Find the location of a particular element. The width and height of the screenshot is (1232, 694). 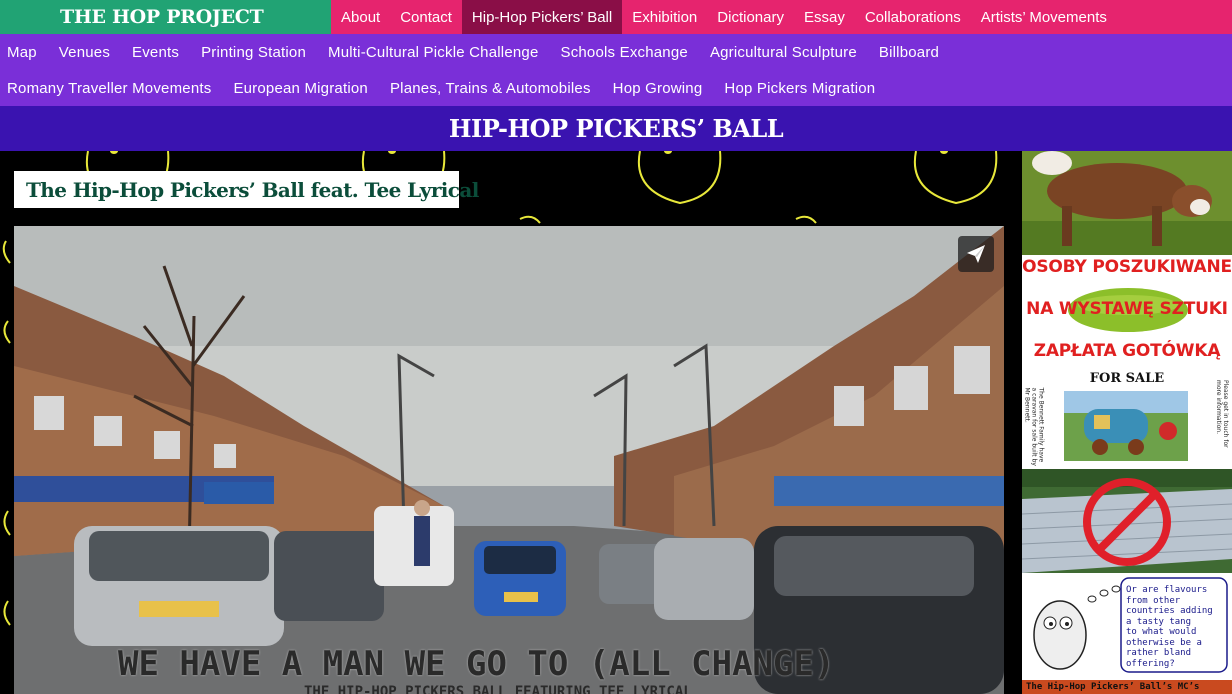

subnav-romany-traveller-movements: Romany Traveller Movements is located at coordinates (109, 88).